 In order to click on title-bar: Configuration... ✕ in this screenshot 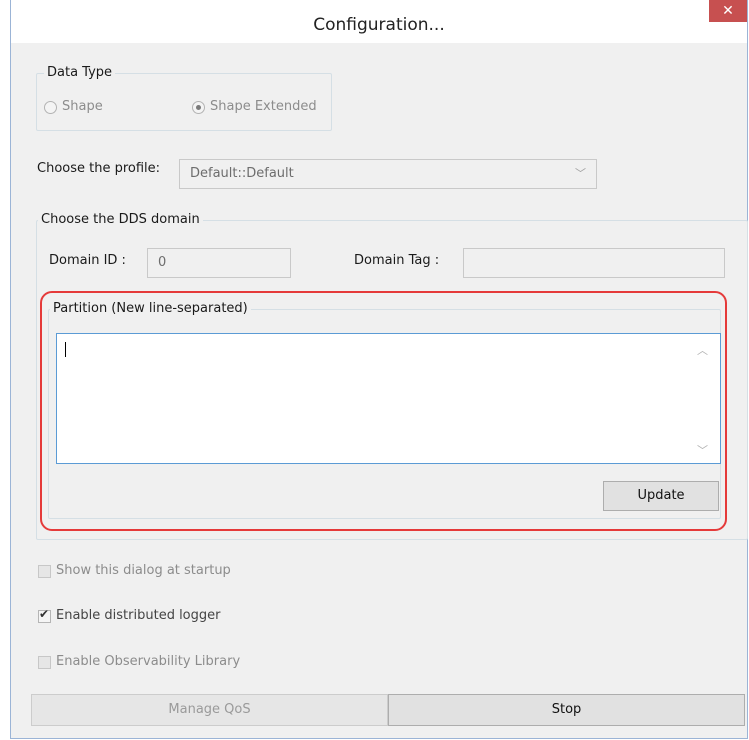, I will do `click(379, 21)`.